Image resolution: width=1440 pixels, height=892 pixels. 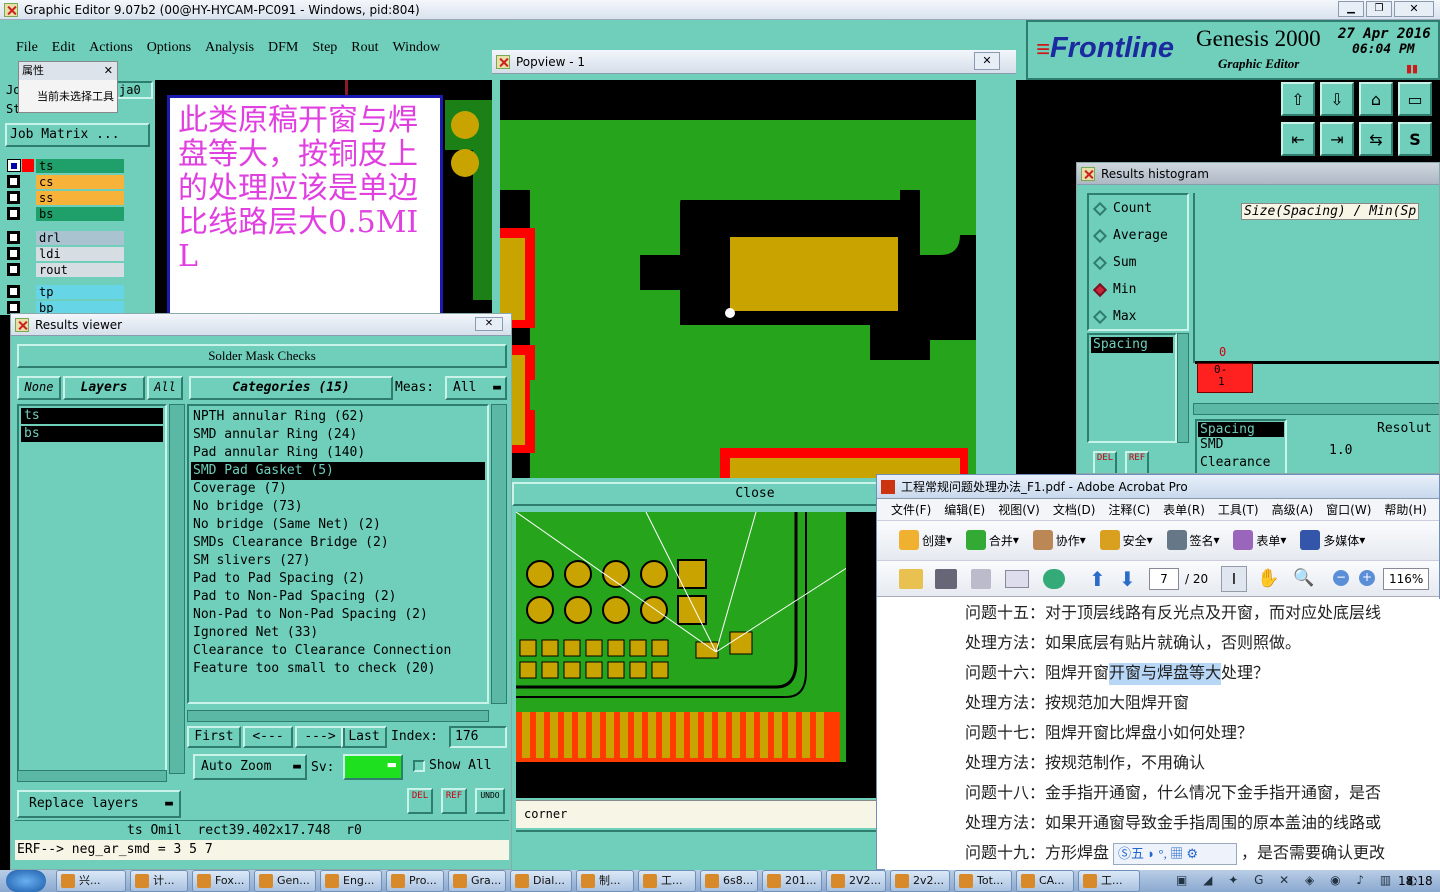 I want to click on zoom-in-icon: +, so click(x=1367, y=578).